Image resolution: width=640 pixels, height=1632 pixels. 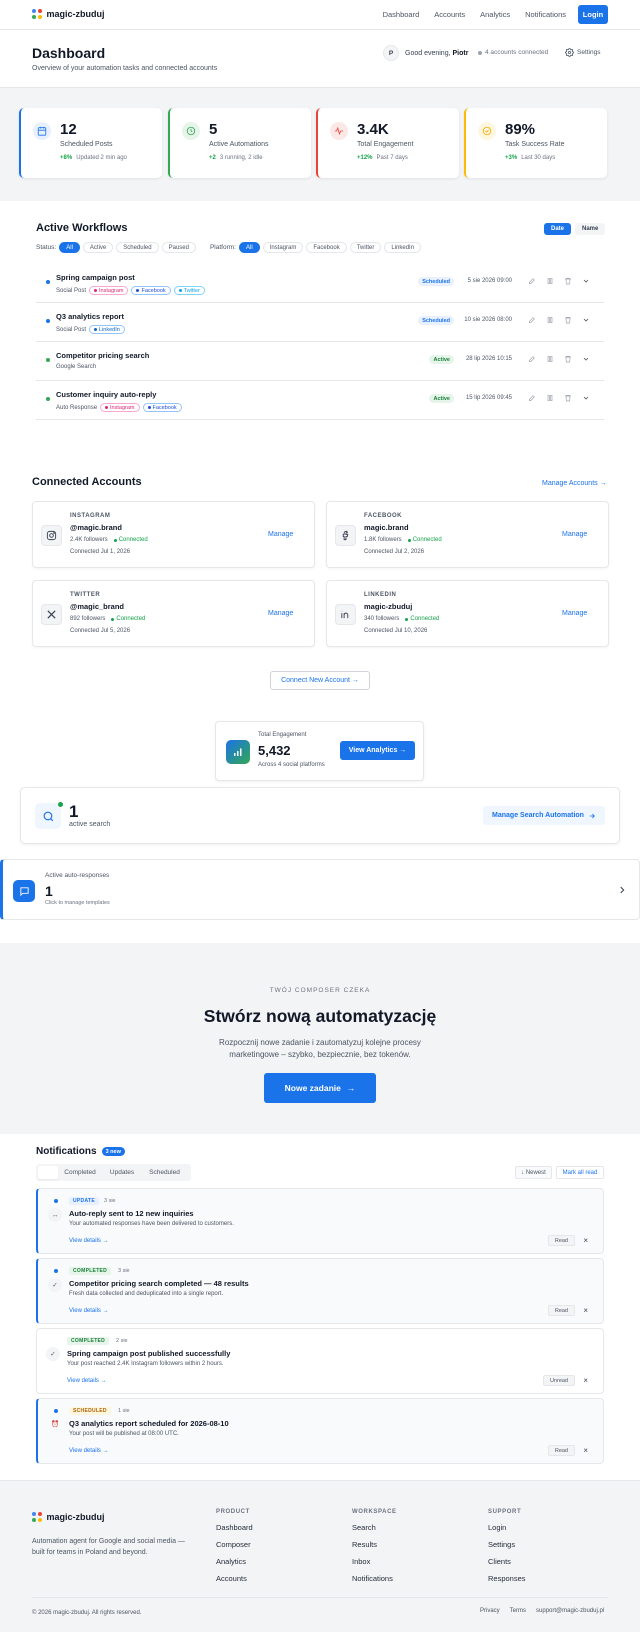 What do you see at coordinates (518, 1611) in the screenshot?
I see `terms-link: Terms` at bounding box center [518, 1611].